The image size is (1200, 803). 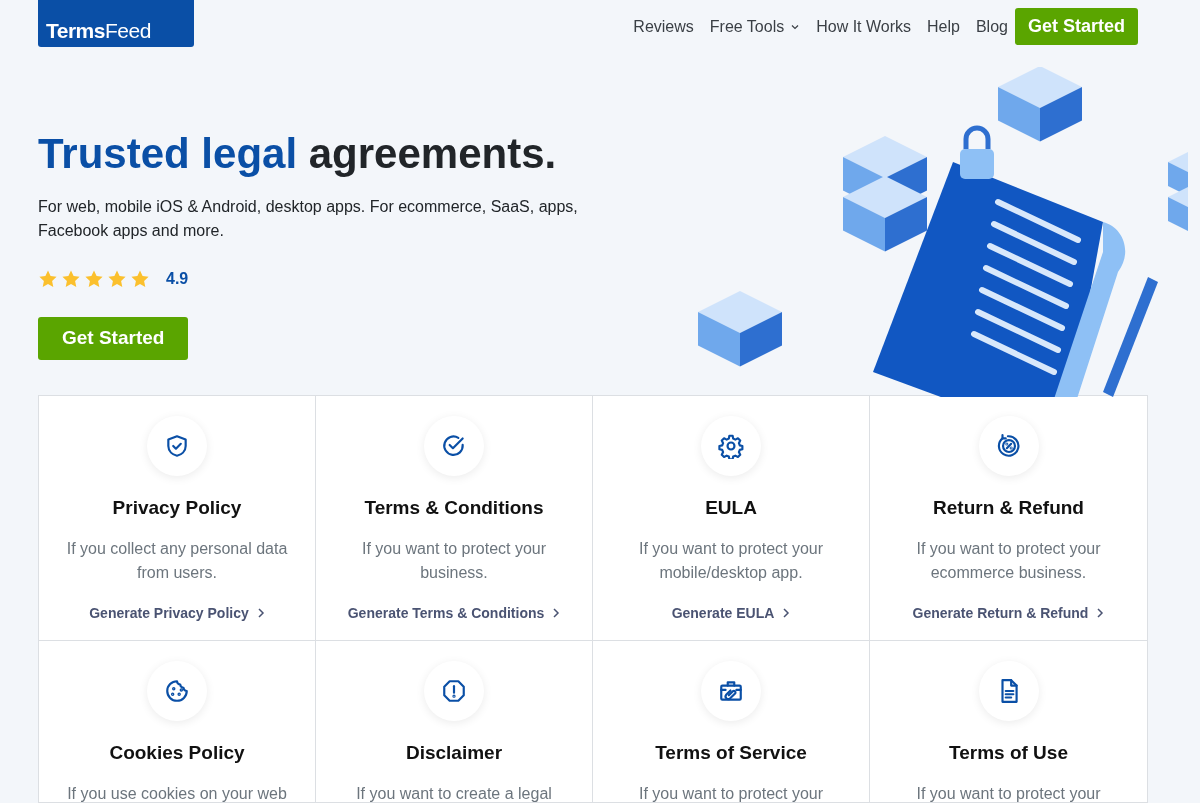 What do you see at coordinates (177, 792) in the screenshot?
I see `card-description: If you use cookies on your web` at bounding box center [177, 792].